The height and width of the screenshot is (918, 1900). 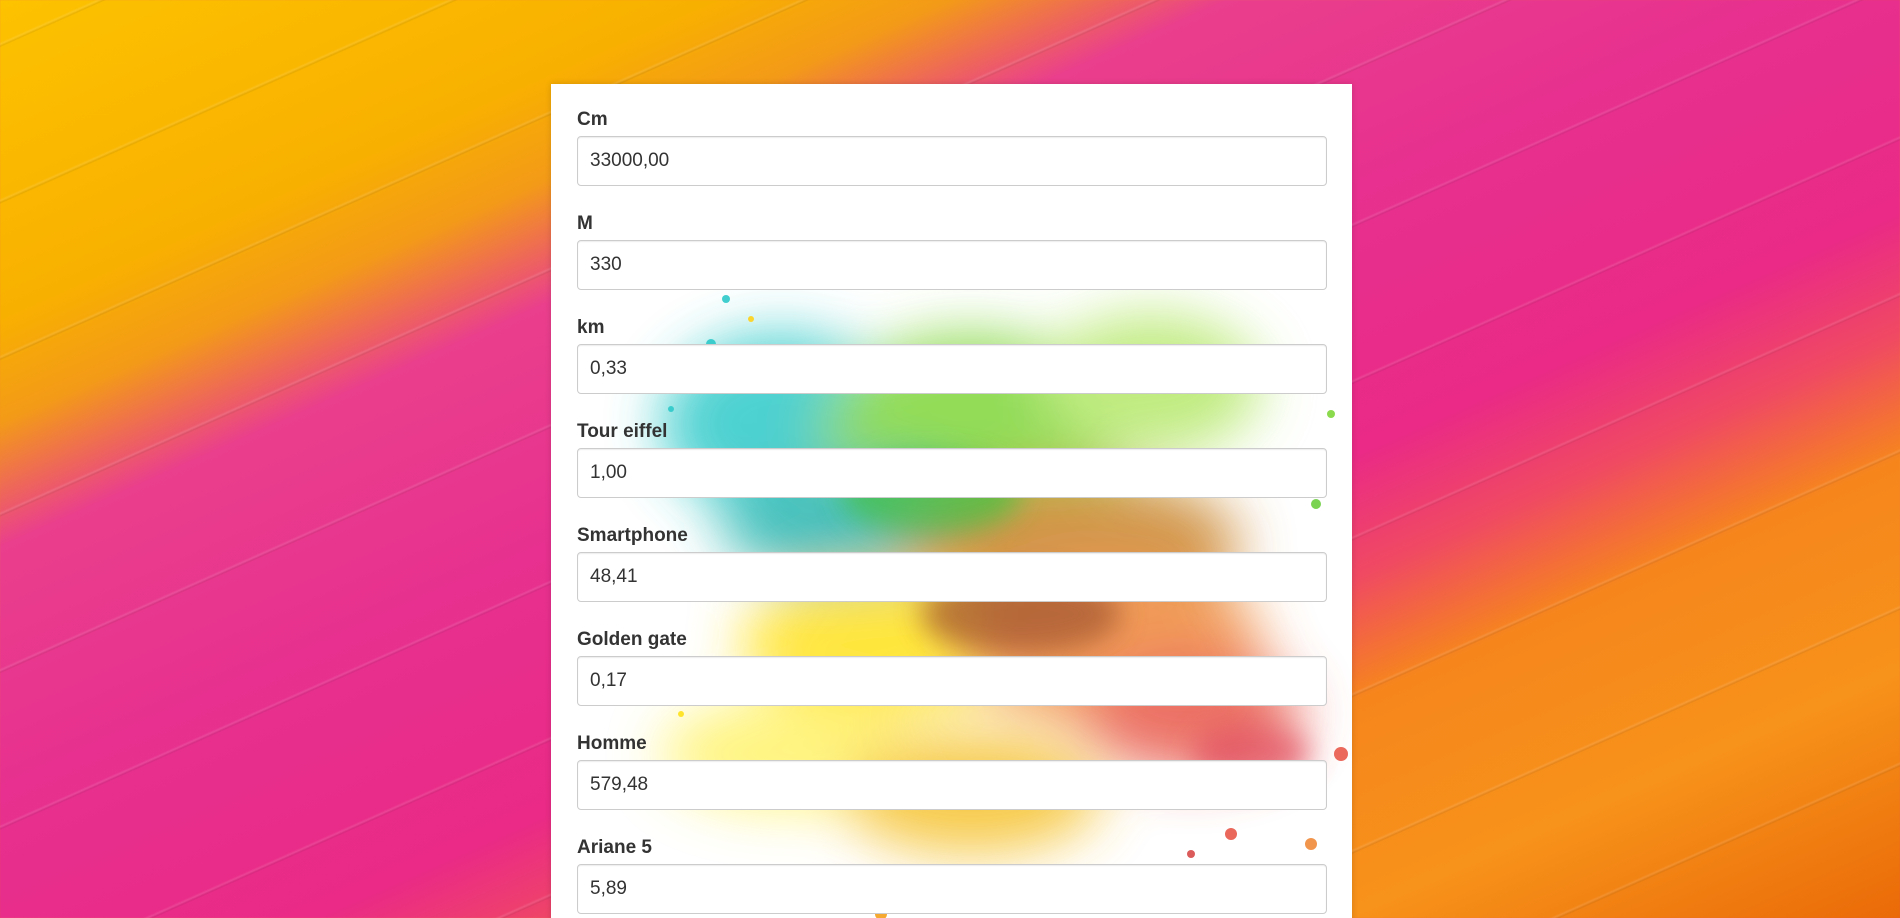 What do you see at coordinates (622, 431) in the screenshot?
I see `tour-eiffel-label: Tour eiffel` at bounding box center [622, 431].